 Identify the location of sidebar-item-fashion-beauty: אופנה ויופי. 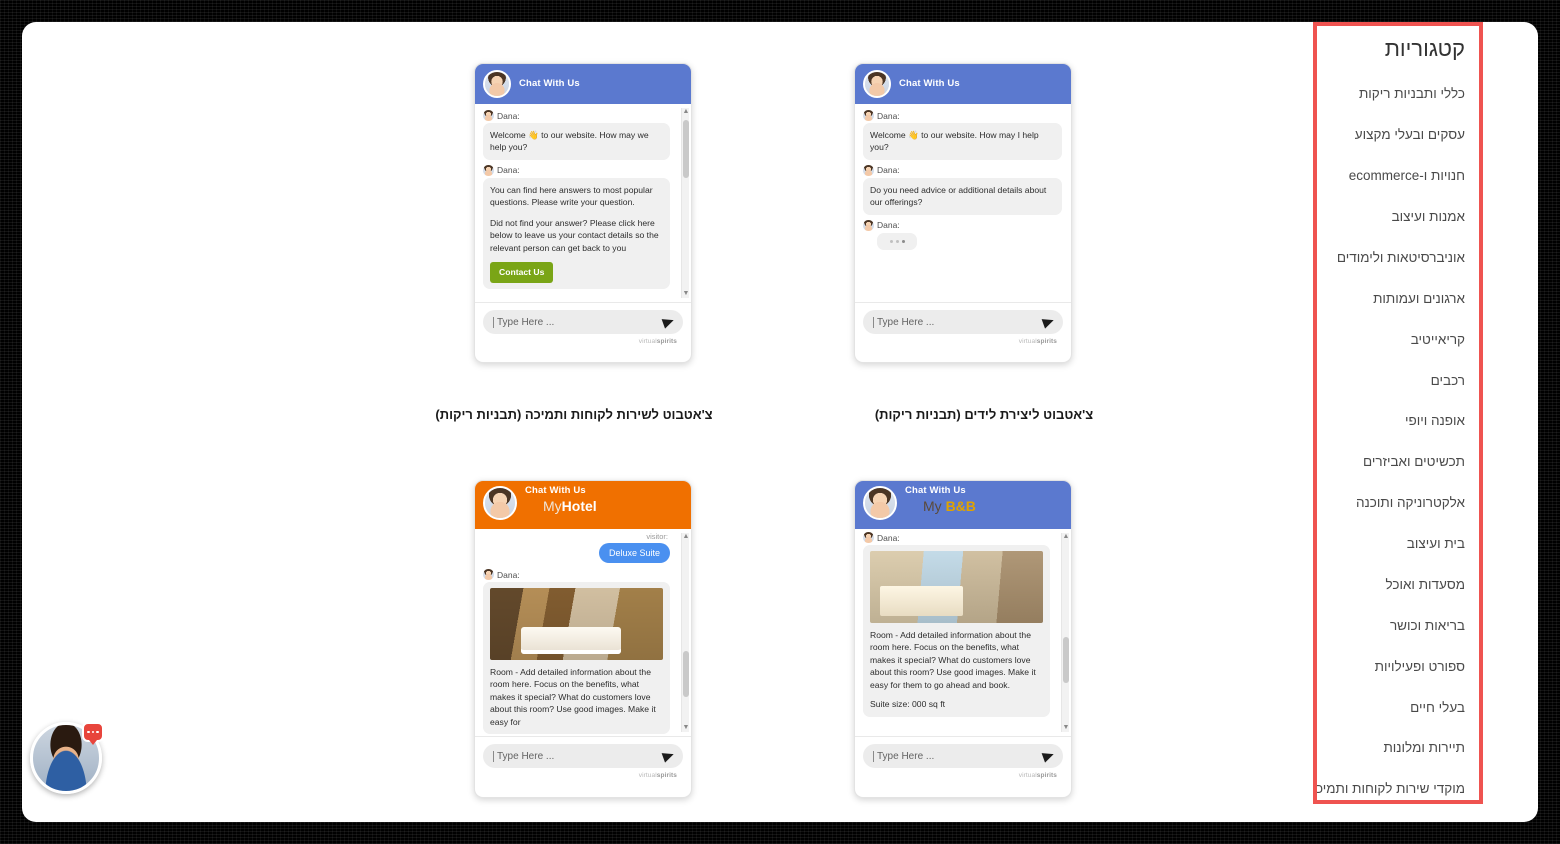
(1396, 421).